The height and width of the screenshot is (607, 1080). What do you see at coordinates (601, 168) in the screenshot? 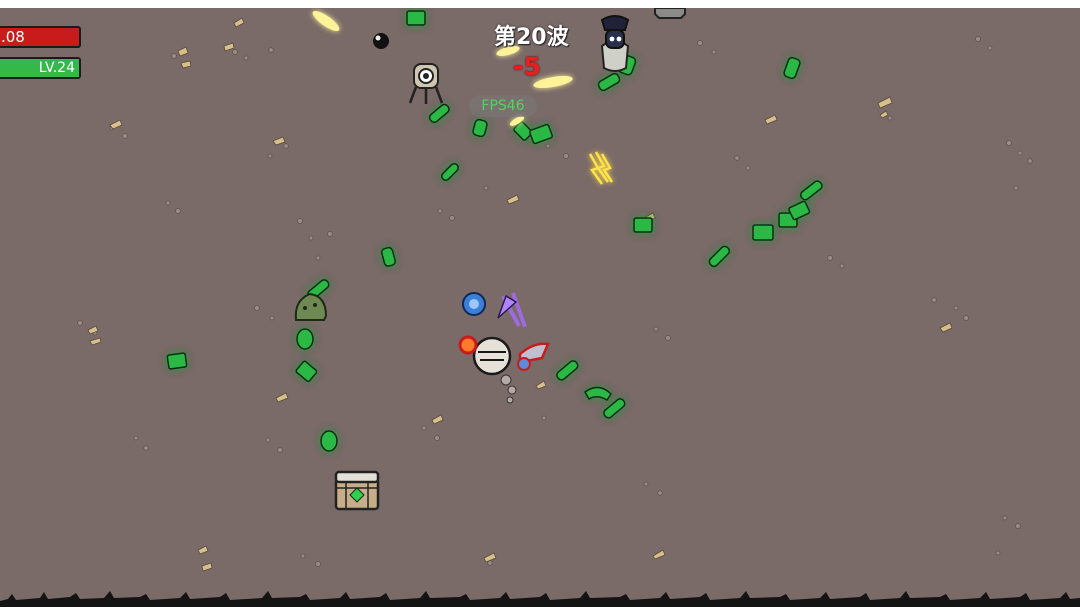
I see `lightning-bolt` at bounding box center [601, 168].